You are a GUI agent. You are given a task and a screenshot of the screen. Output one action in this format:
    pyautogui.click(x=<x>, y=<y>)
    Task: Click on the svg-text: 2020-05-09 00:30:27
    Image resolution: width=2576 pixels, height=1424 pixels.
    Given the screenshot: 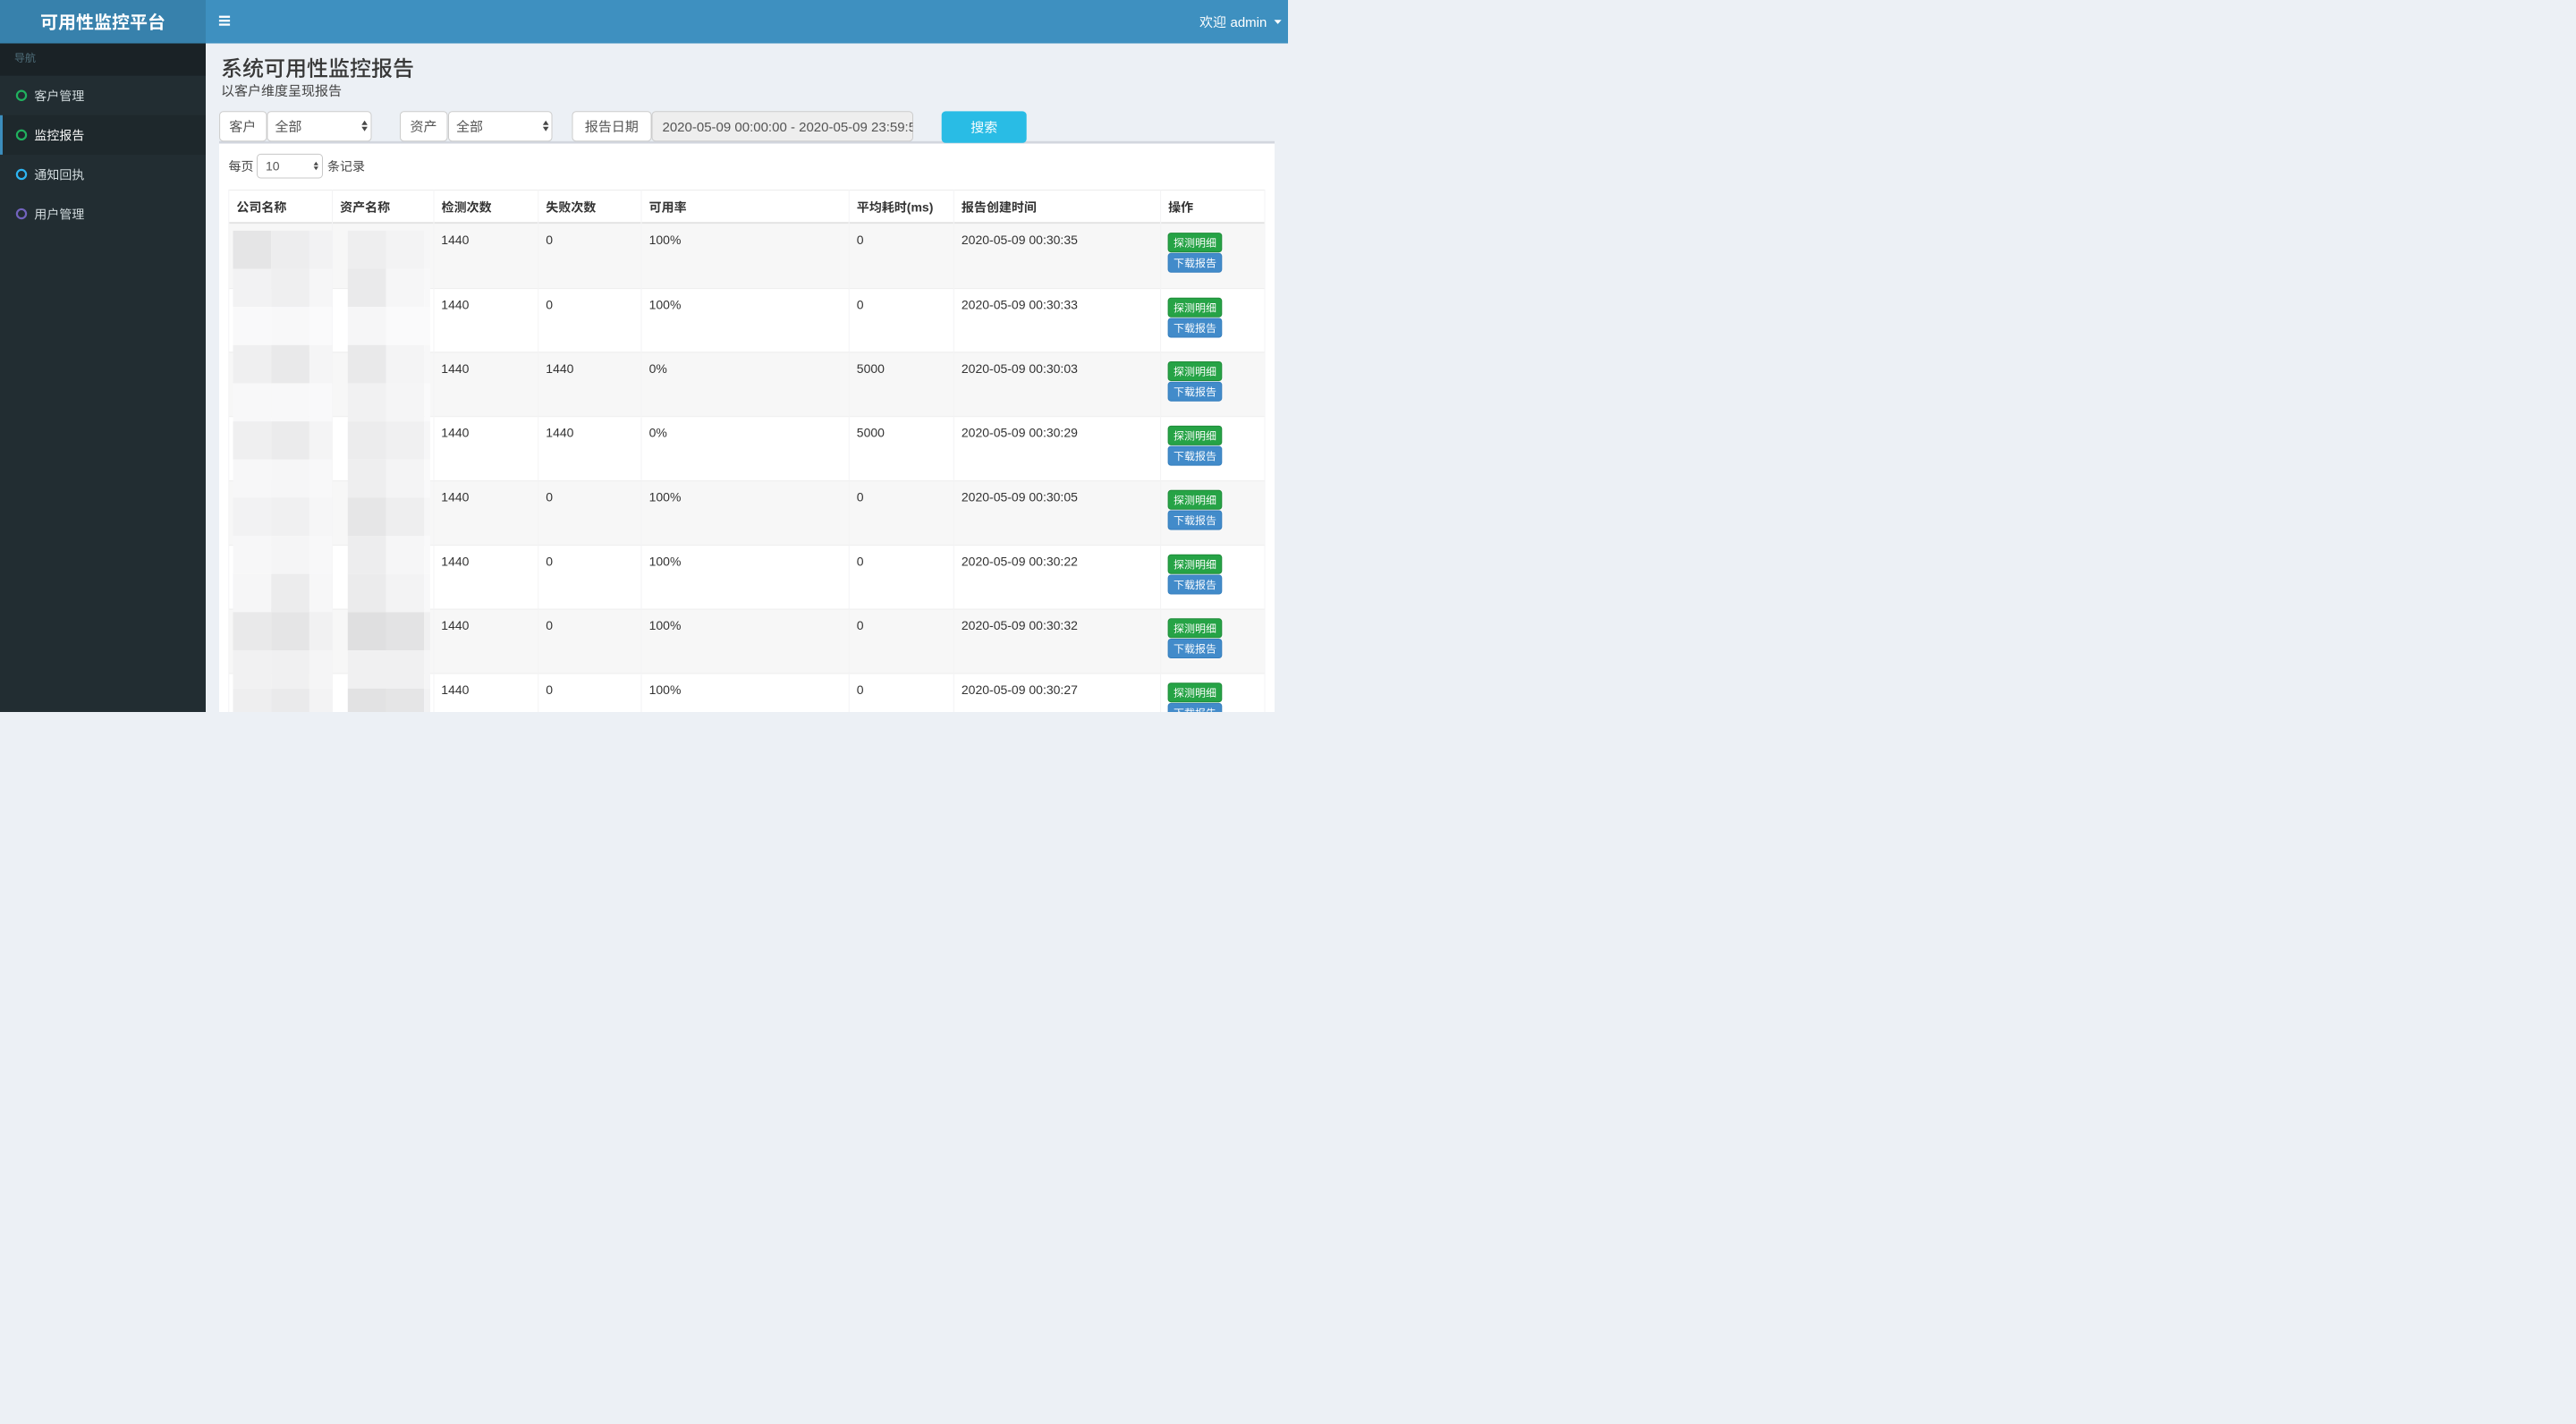 What is the action you would take?
    pyautogui.click(x=1020, y=689)
    